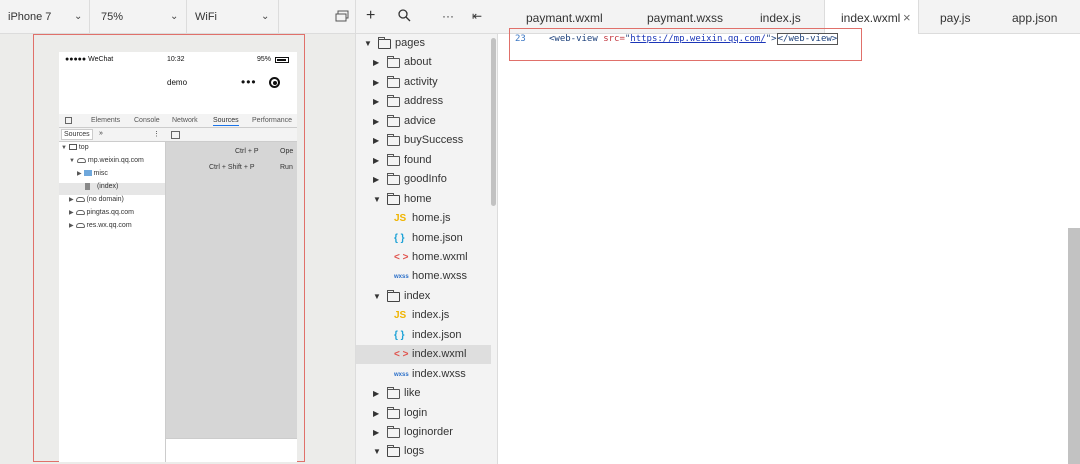  Describe the element at coordinates (231, 450) in the screenshot. I see `sources-bottom-bar` at that location.